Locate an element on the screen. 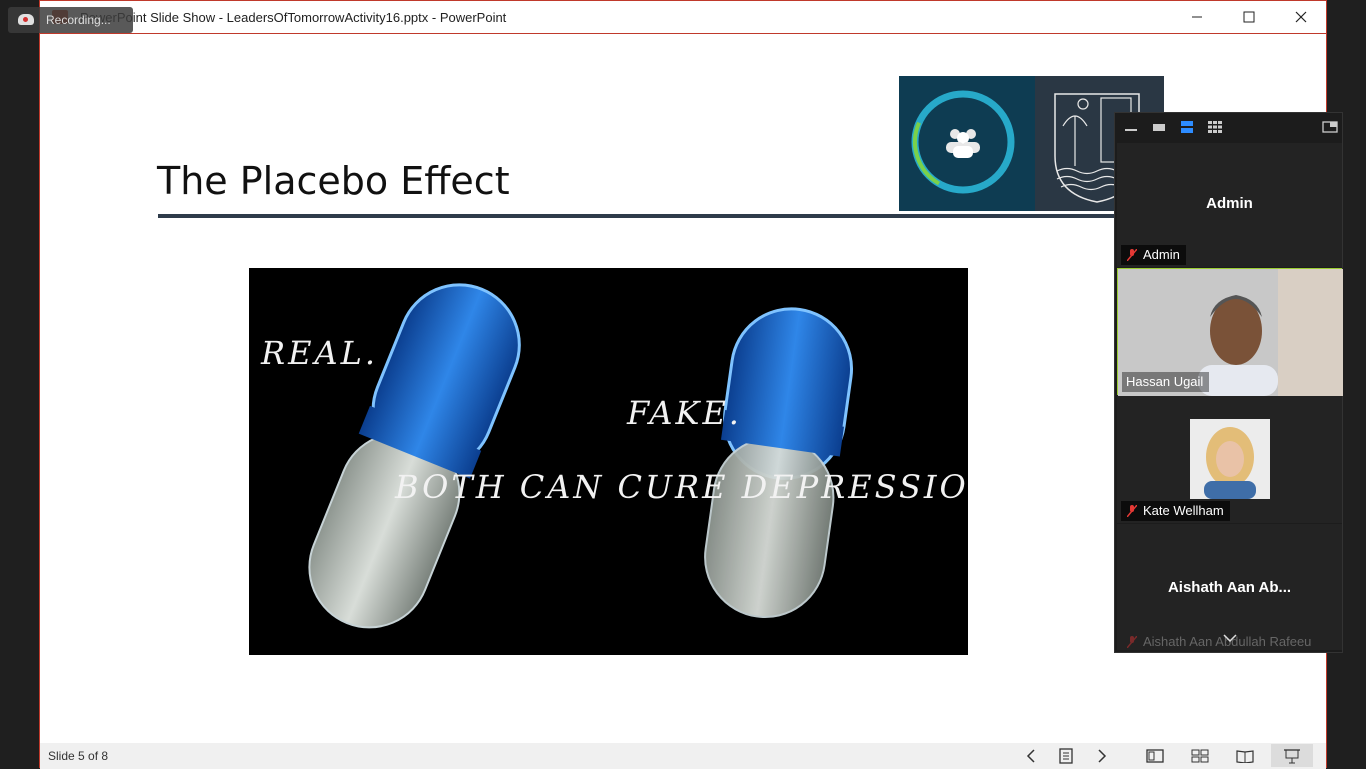 Image resolution: width=1366 pixels, height=769 pixels. participant-avatar is located at coordinates (1230, 459).